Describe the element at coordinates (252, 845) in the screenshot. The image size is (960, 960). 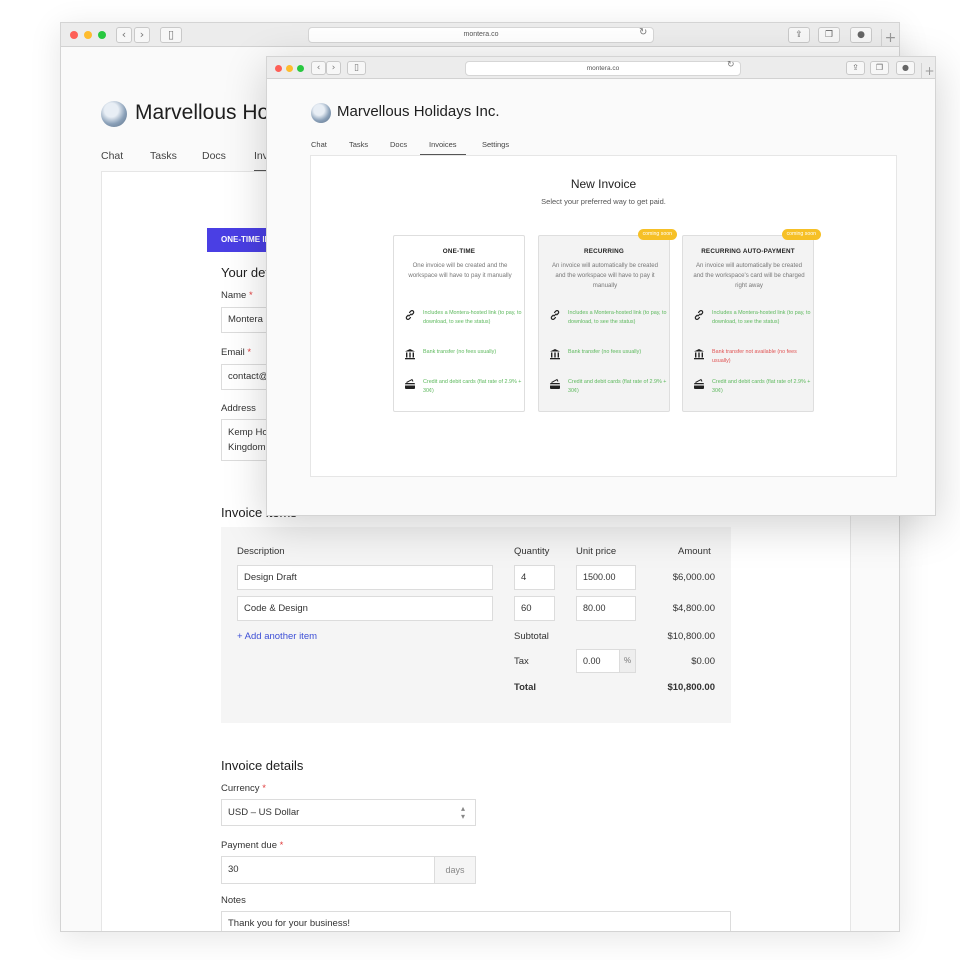
I see `payment-due-label: Payment due *` at that location.